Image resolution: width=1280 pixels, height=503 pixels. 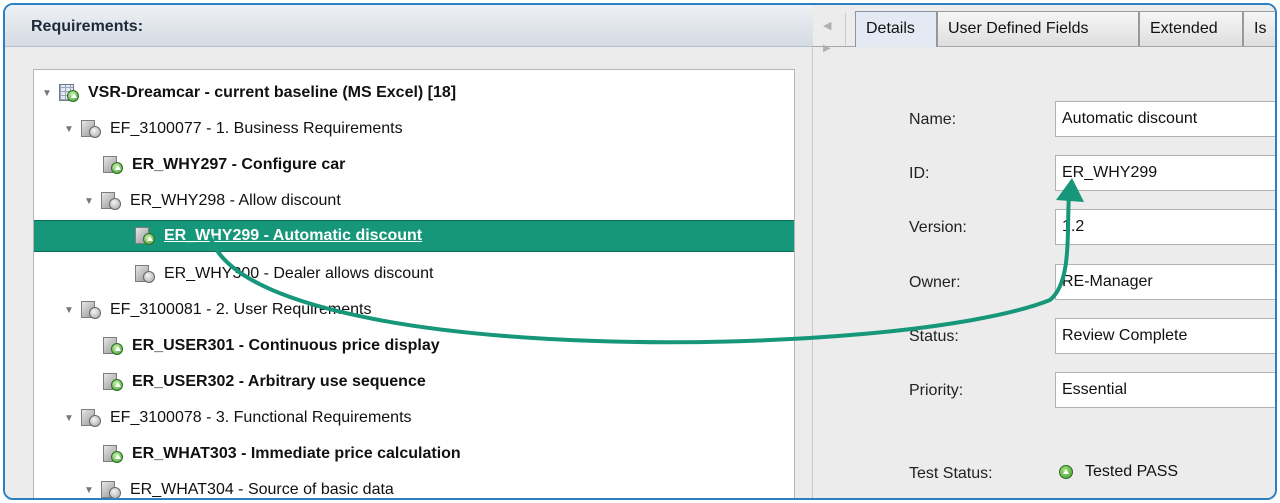 I want to click on tree-item-requirement: ER_WHY300 - Dealer allows discount, so click(x=414, y=274).